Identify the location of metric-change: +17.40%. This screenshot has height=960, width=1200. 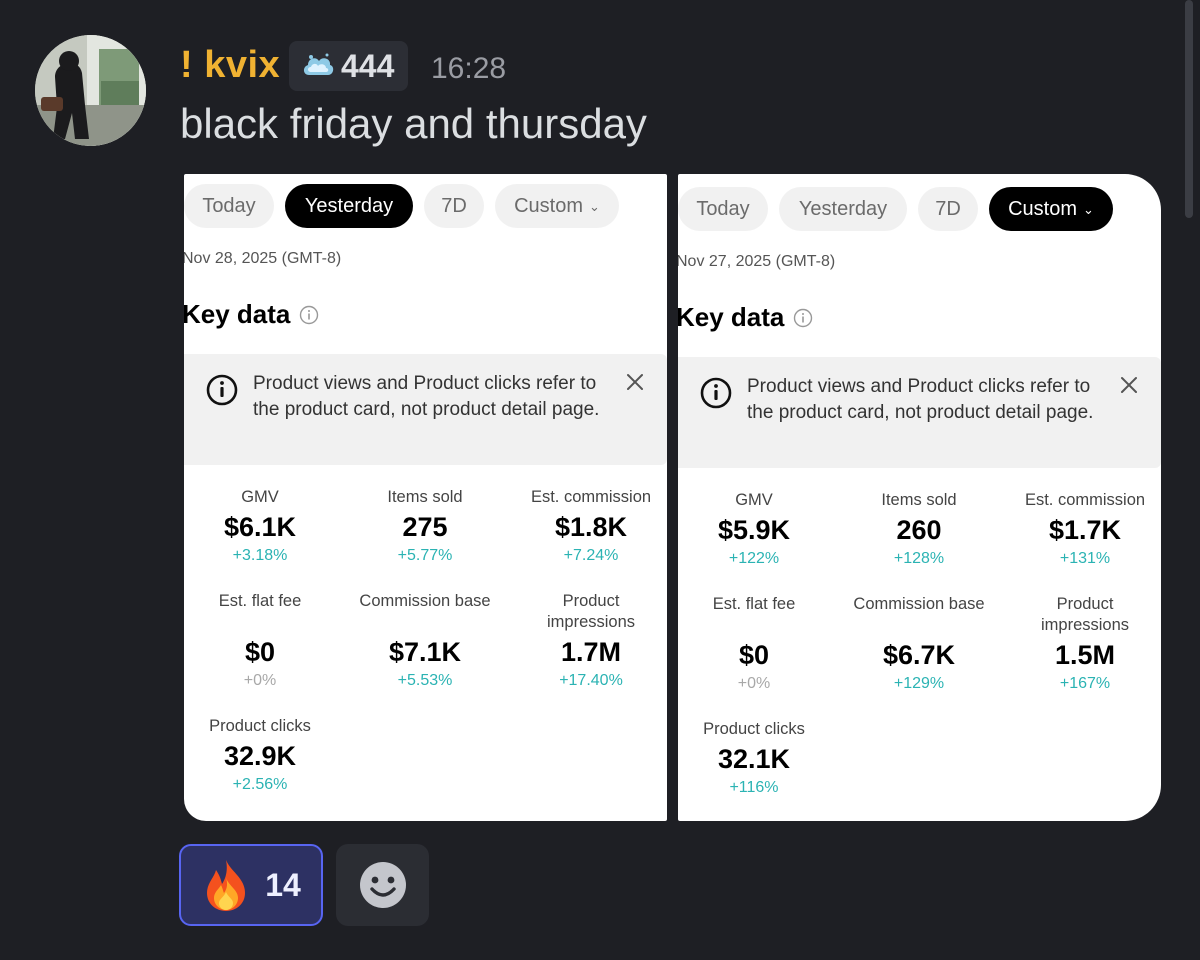
(591, 680).